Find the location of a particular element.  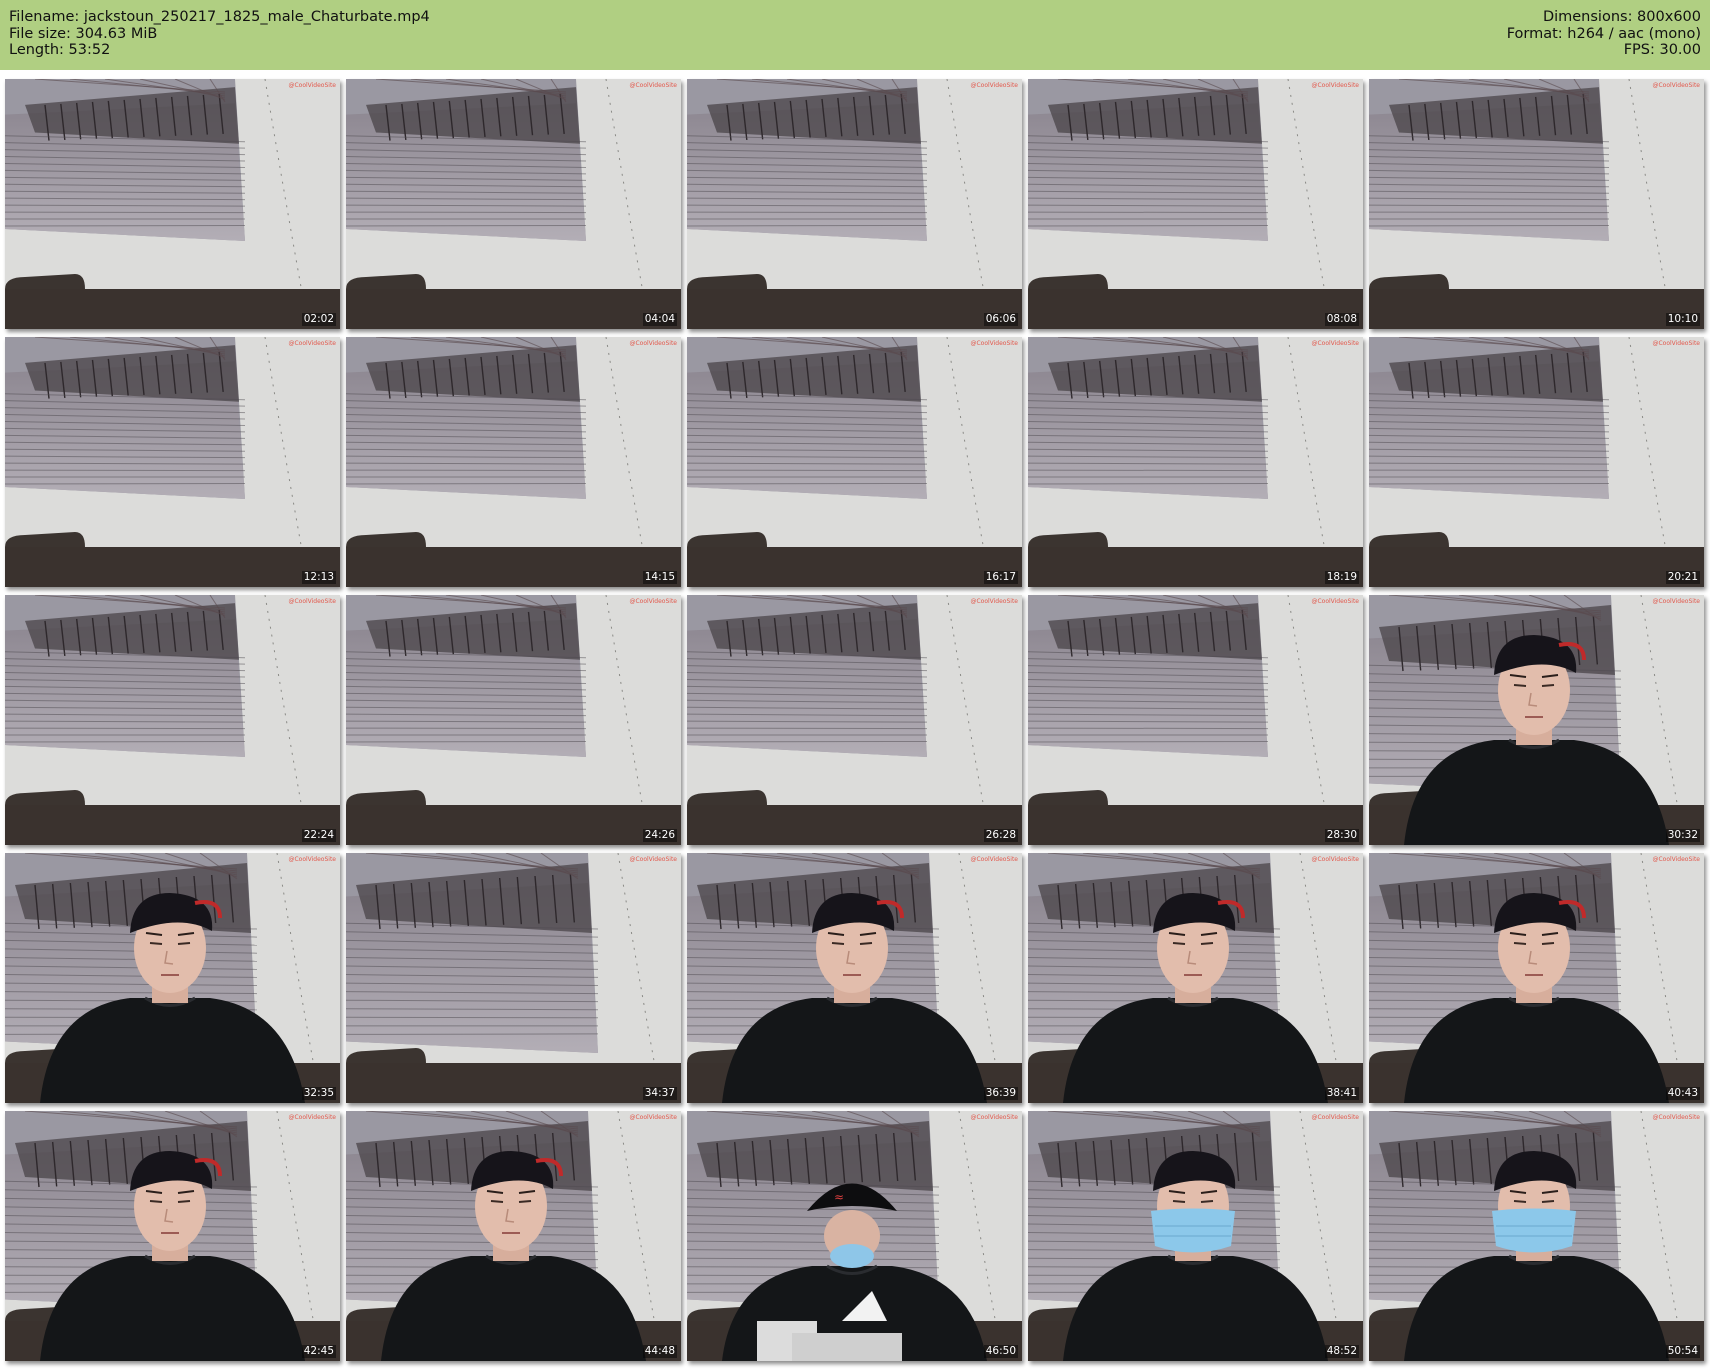

fps-line: FPS: 30.00 is located at coordinates (1662, 50).